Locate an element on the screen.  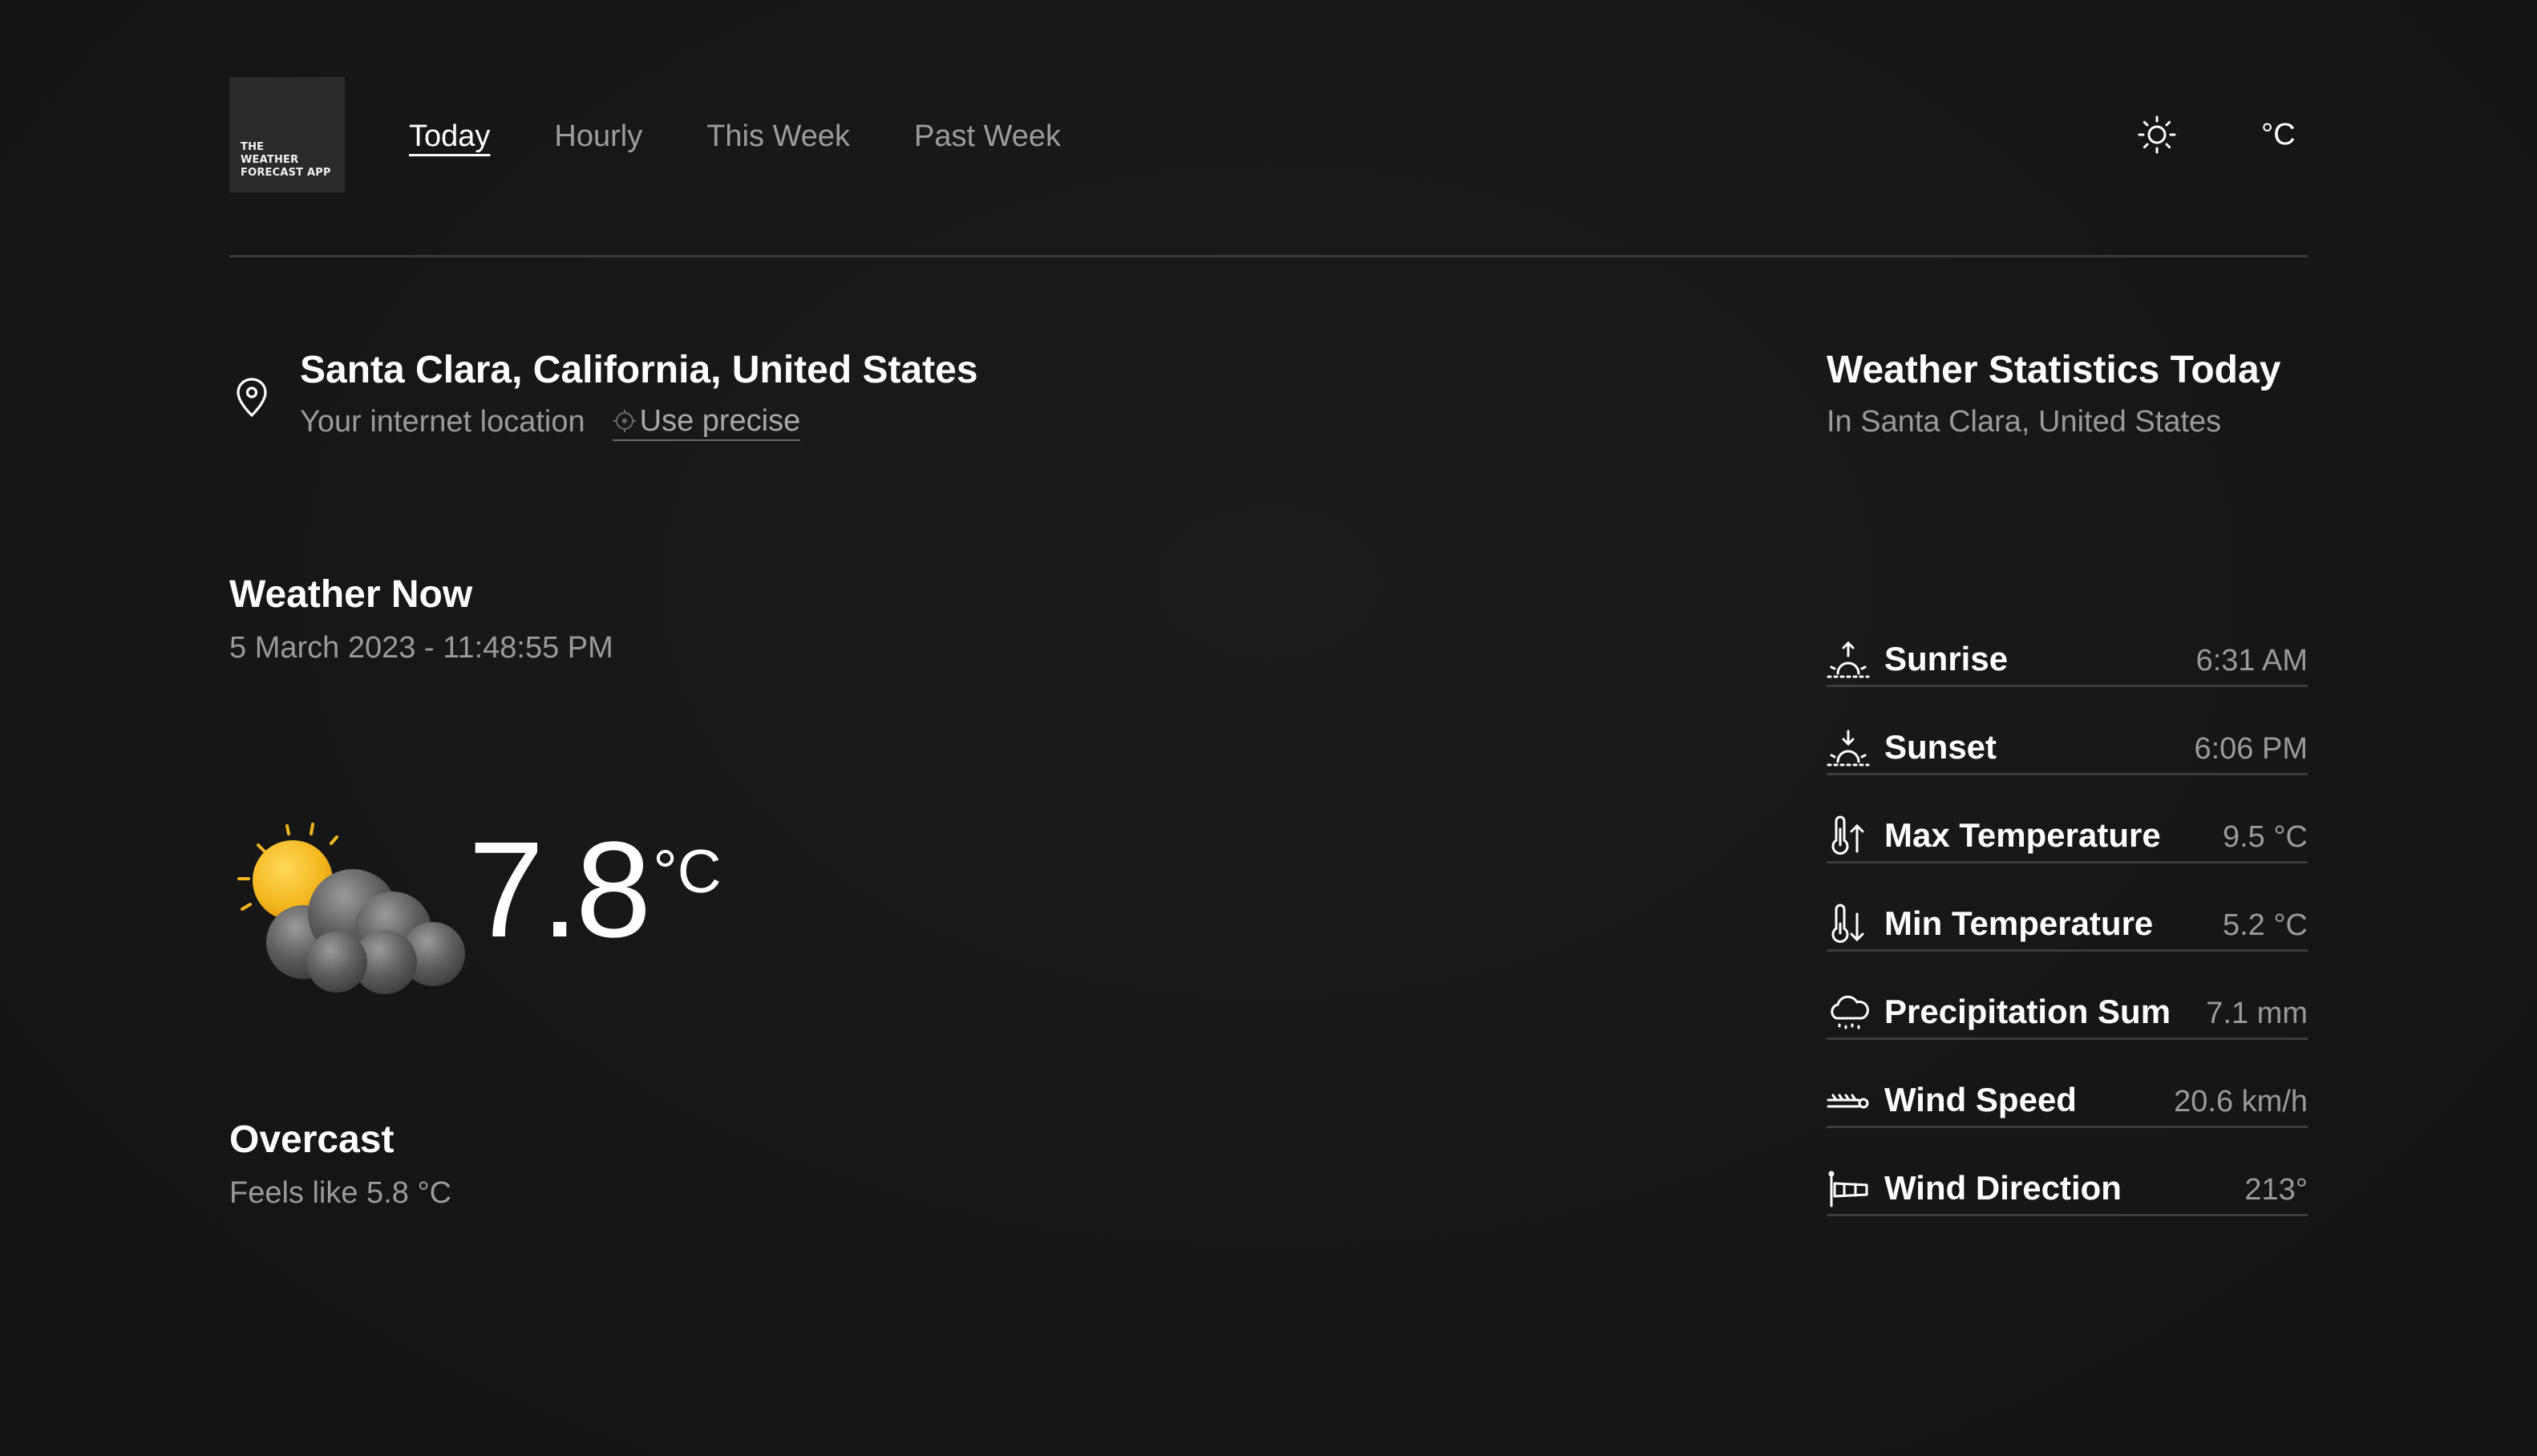
temperature-unit: °C is located at coordinates (687, 872).